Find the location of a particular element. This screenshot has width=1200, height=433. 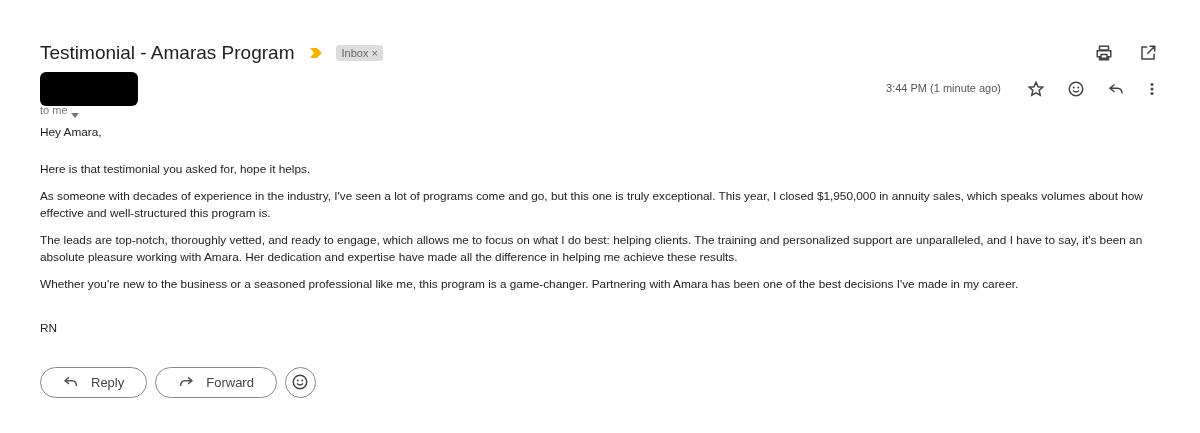

email-time: 3:44 PM (1 minute ago) is located at coordinates (943, 88).